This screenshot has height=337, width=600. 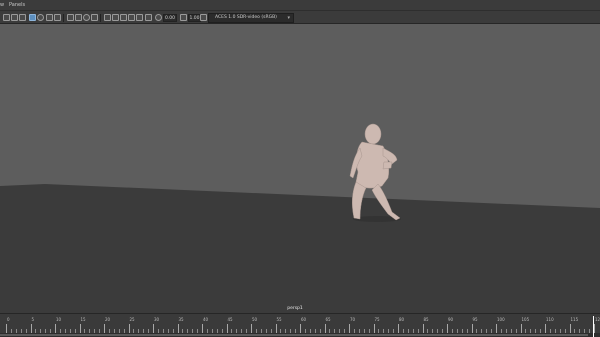 What do you see at coordinates (501, 319) in the screenshot?
I see `timeline-tick-label: 100` at bounding box center [501, 319].